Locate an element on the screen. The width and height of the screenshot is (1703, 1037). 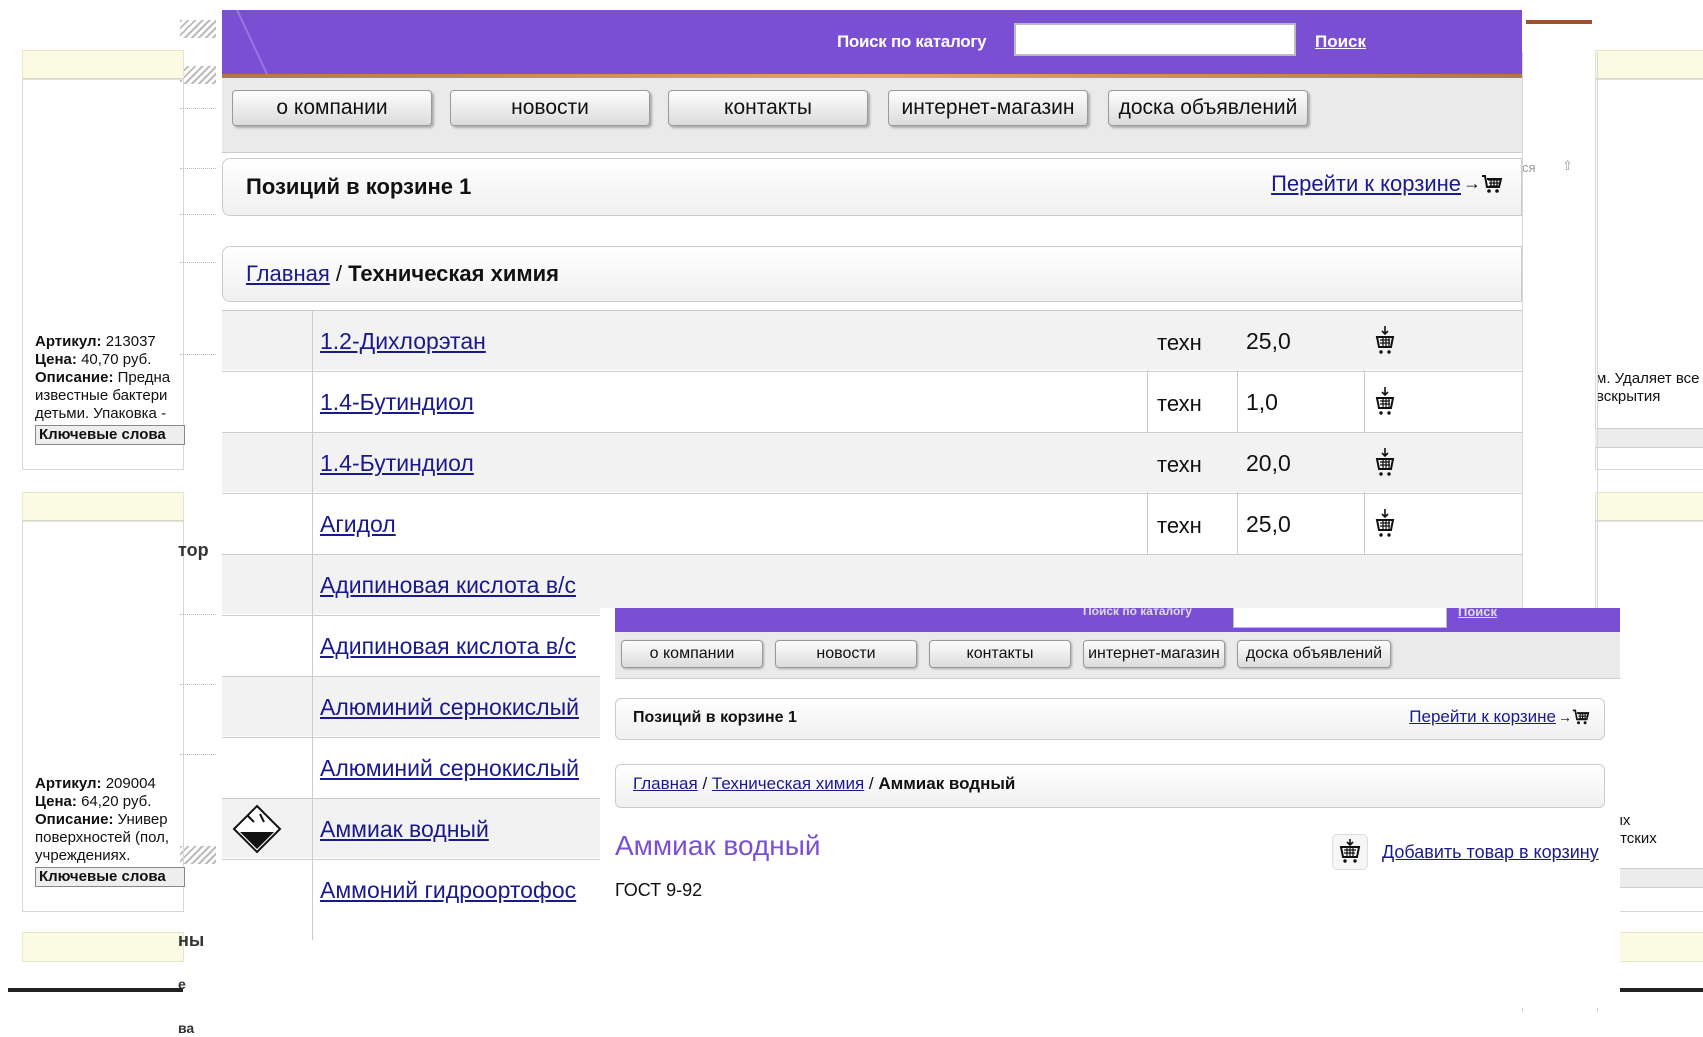
breadcrumb-panel: Главная / Техническая химия is located at coordinates (872, 274).